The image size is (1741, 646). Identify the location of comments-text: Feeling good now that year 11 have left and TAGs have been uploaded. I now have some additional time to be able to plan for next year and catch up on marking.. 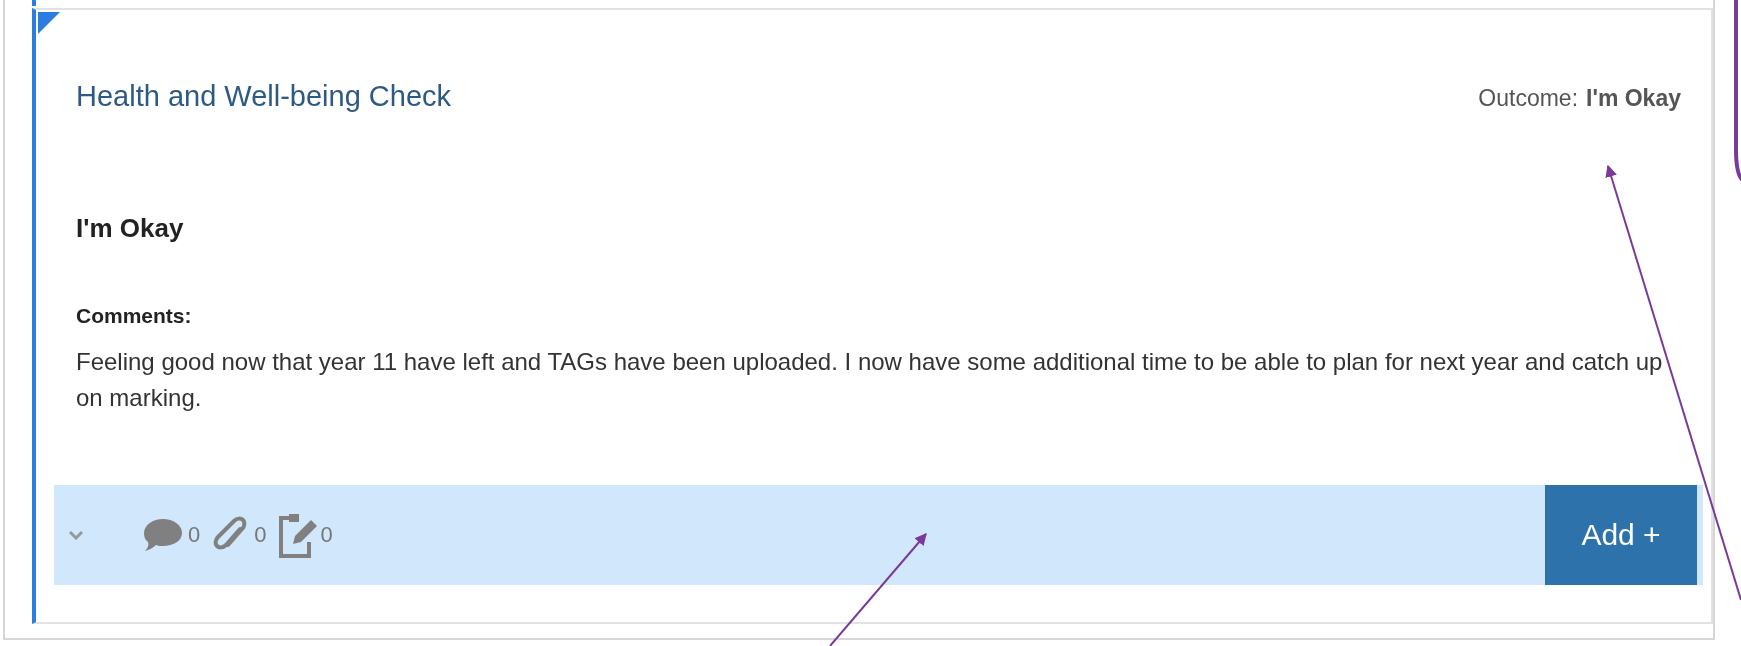
(870, 380).